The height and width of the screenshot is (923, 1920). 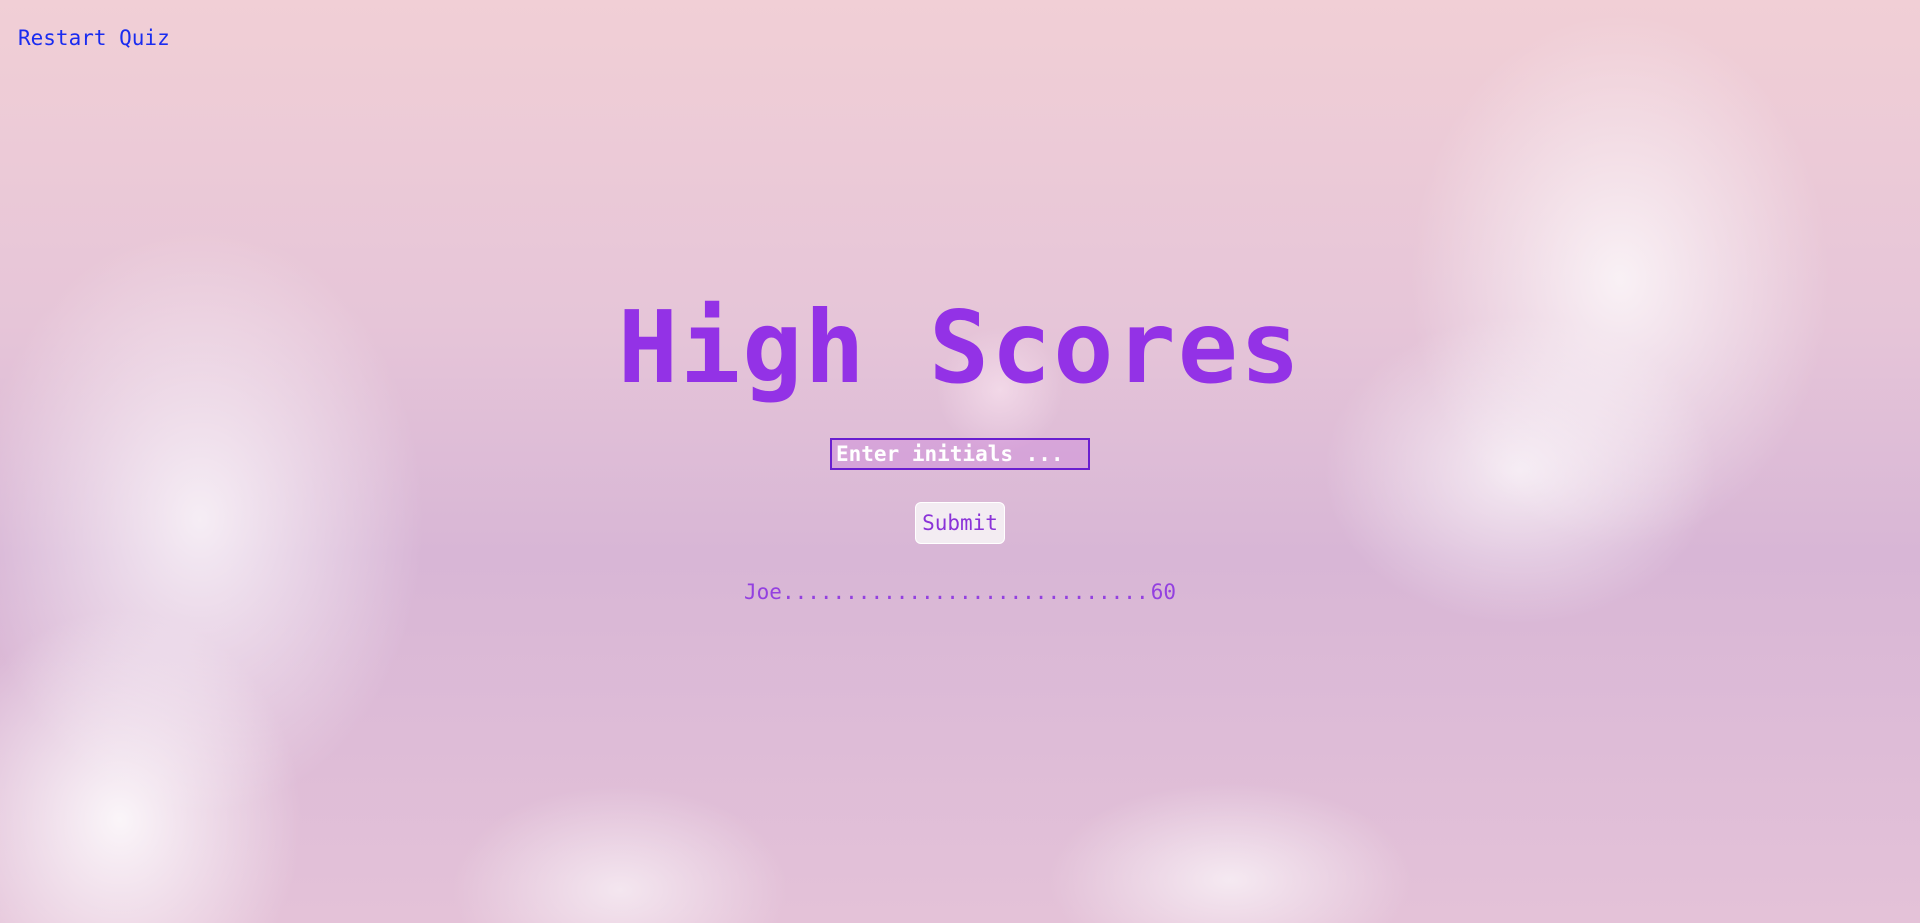 I want to click on score-name: Joe, so click(x=763, y=592).